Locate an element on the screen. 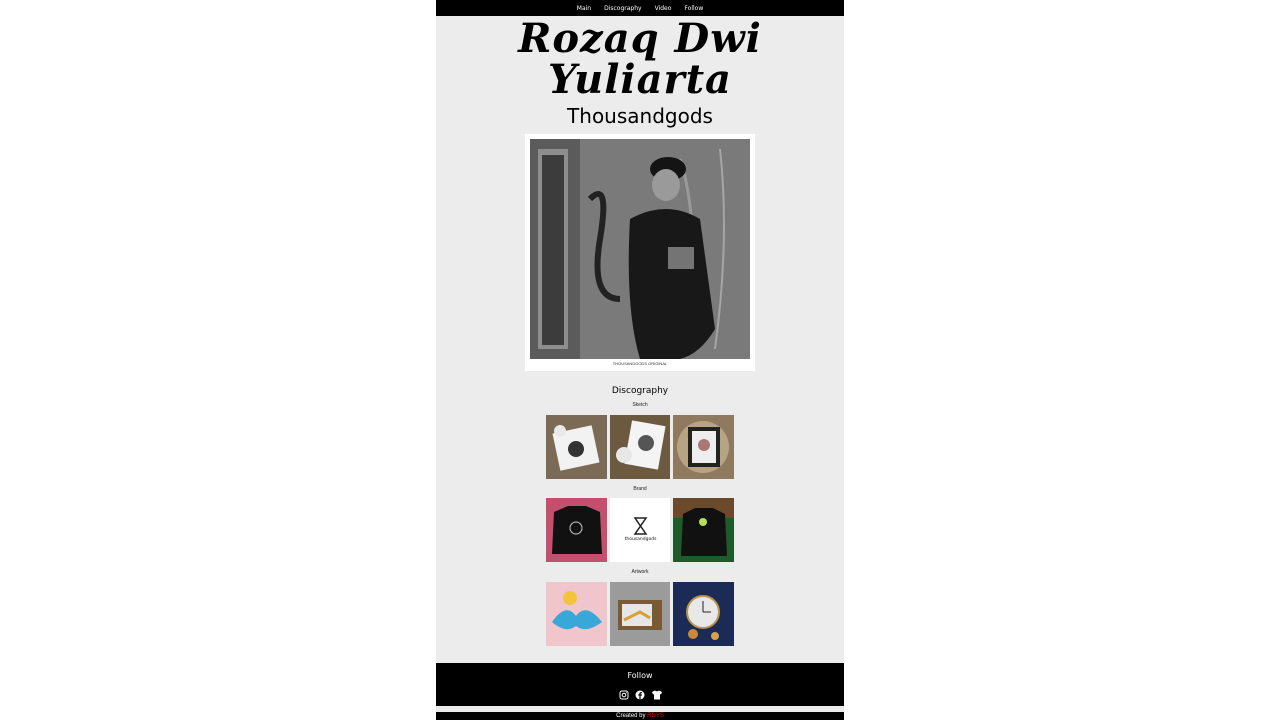 Image resolution: width=1280 pixels, height=720 pixels. artwork-grid is located at coordinates (640, 614).